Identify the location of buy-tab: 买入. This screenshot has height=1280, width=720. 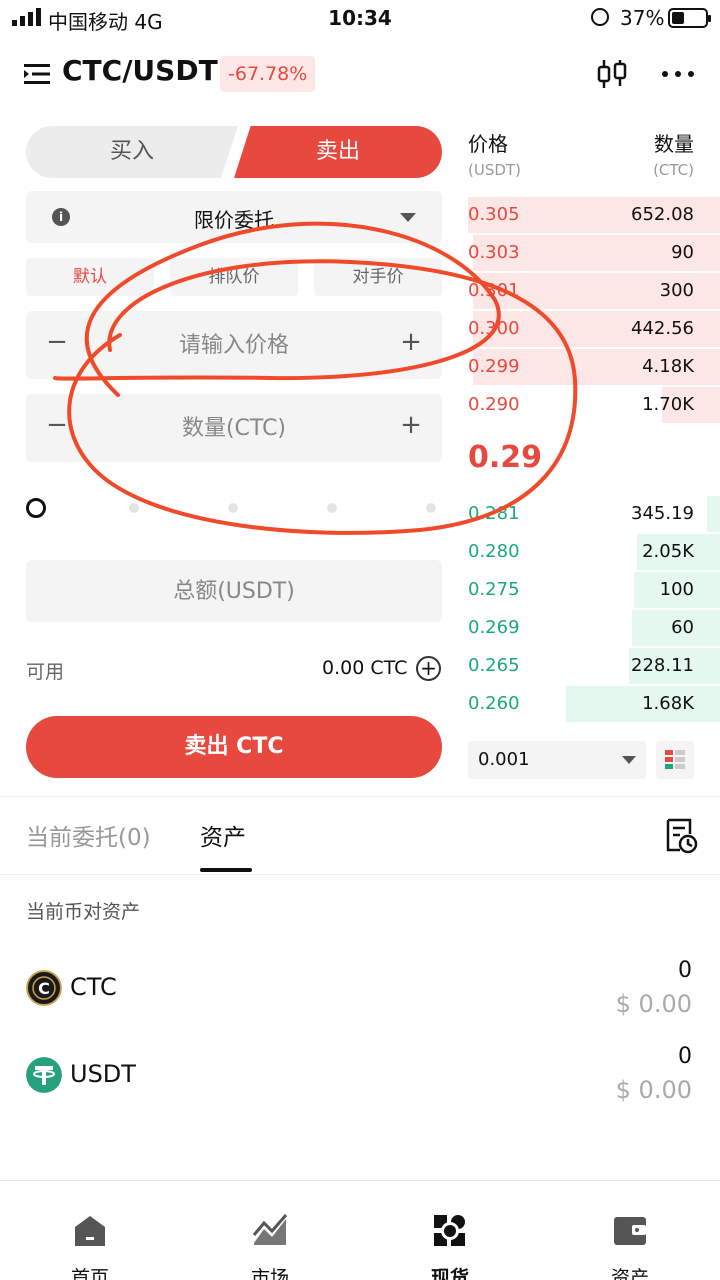
(132, 152).